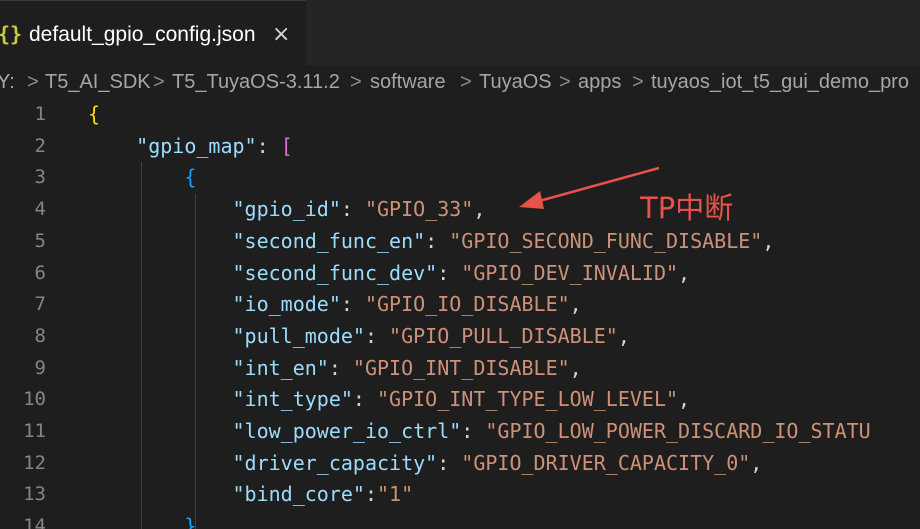  What do you see at coordinates (142, 35) in the screenshot?
I see `tab-title: default_gpio_config.json` at bounding box center [142, 35].